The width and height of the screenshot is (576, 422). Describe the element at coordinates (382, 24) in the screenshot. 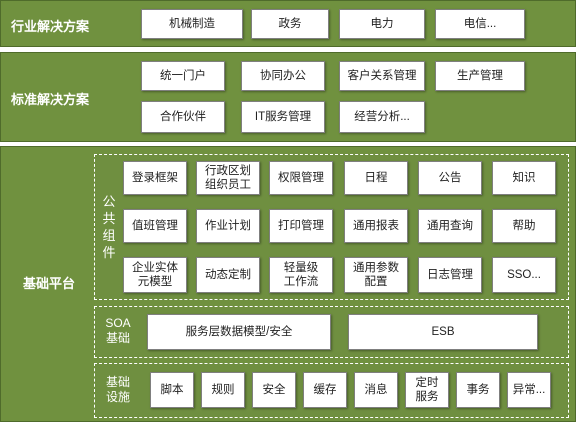

I see `industry-item: 电力` at that location.